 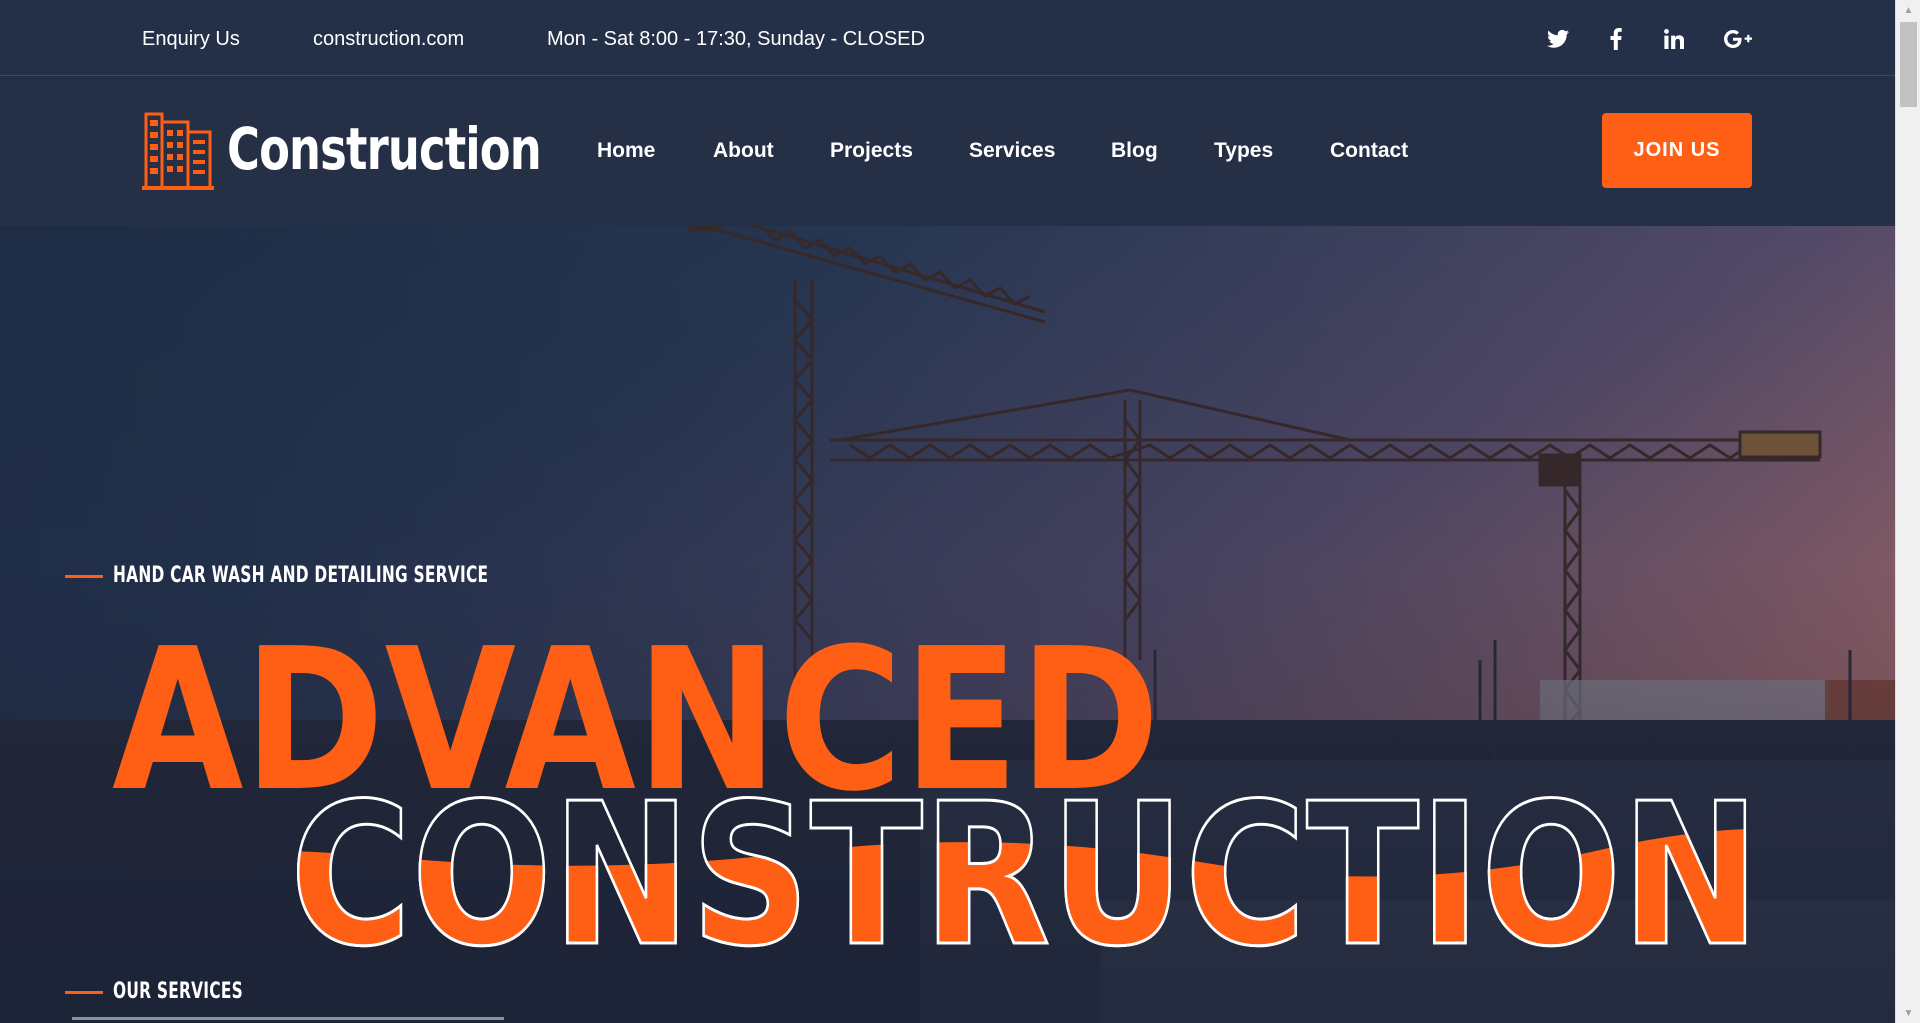 I want to click on services-label-text: OUR SERVICES, so click(x=178, y=991).